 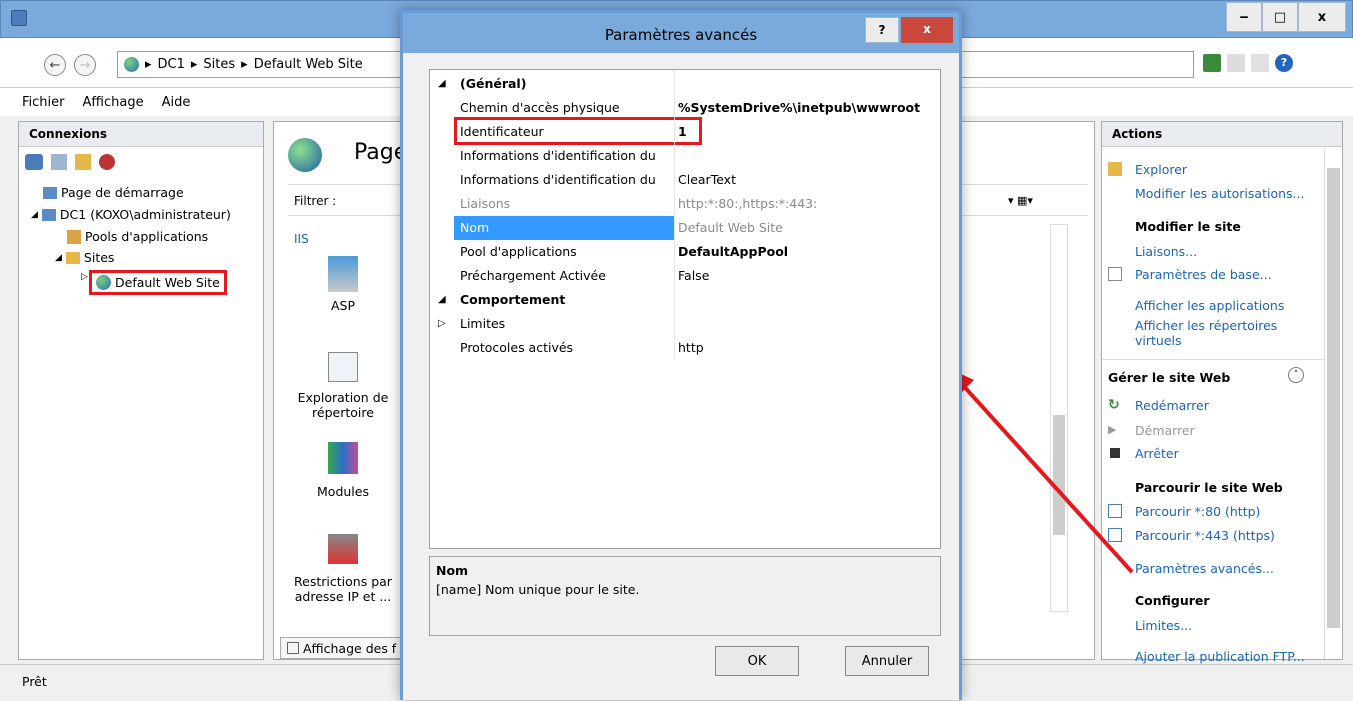 I want to click on asp-icon, so click(x=343, y=274).